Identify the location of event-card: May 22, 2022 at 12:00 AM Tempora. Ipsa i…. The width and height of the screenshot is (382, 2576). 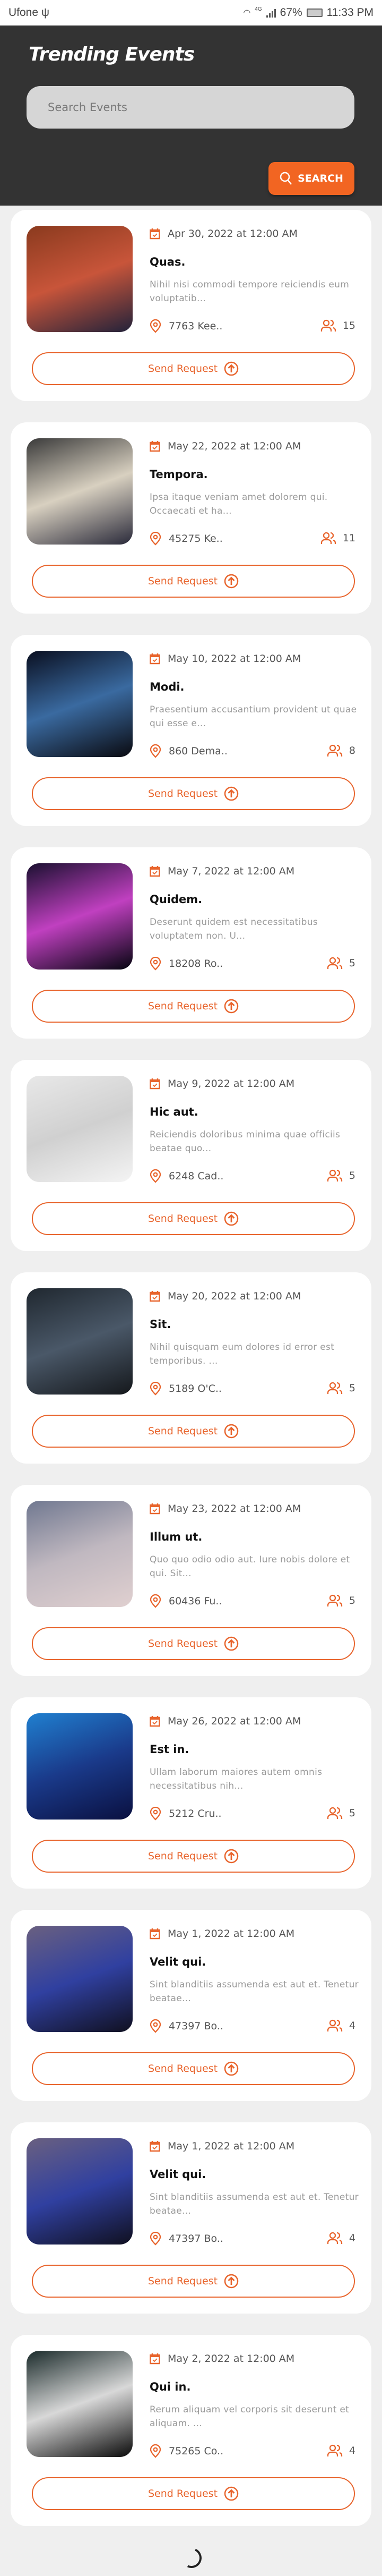
(191, 518).